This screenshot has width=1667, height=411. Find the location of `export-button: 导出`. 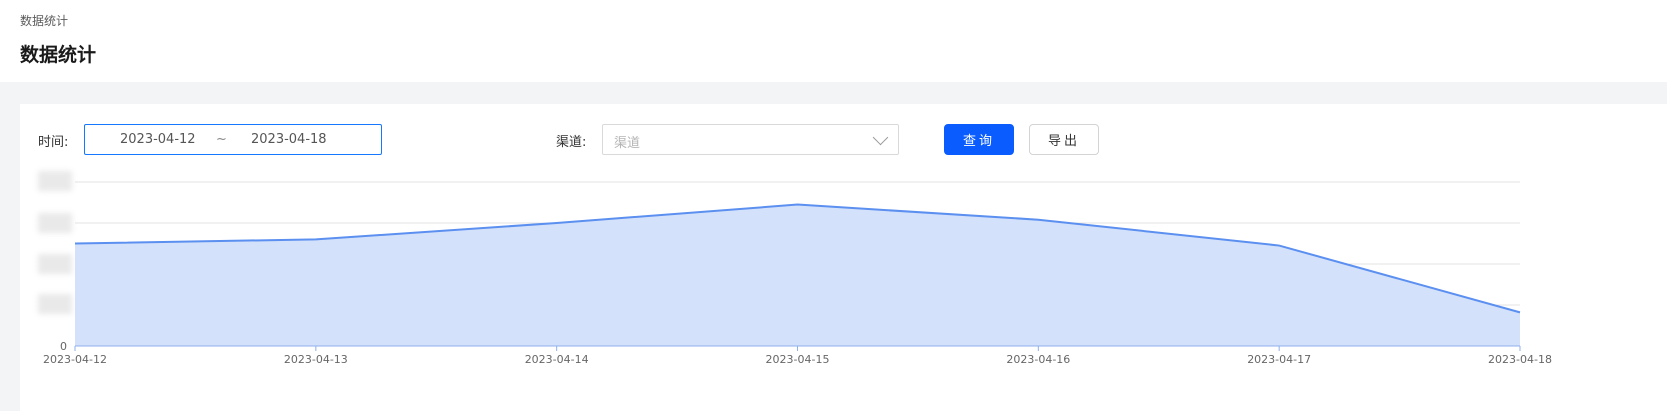

export-button: 导出 is located at coordinates (1064, 139).